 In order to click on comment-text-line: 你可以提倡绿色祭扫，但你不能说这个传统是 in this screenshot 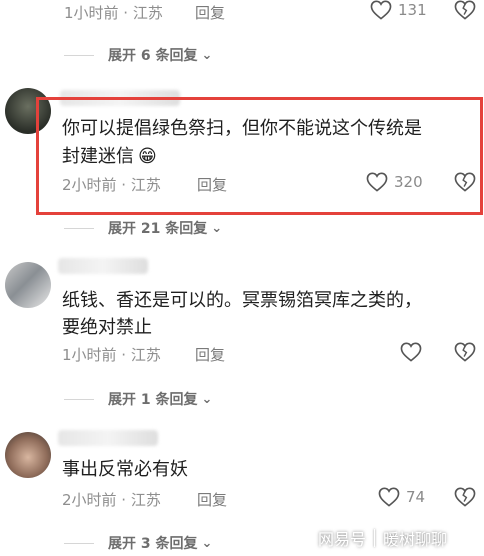, I will do `click(242, 128)`.